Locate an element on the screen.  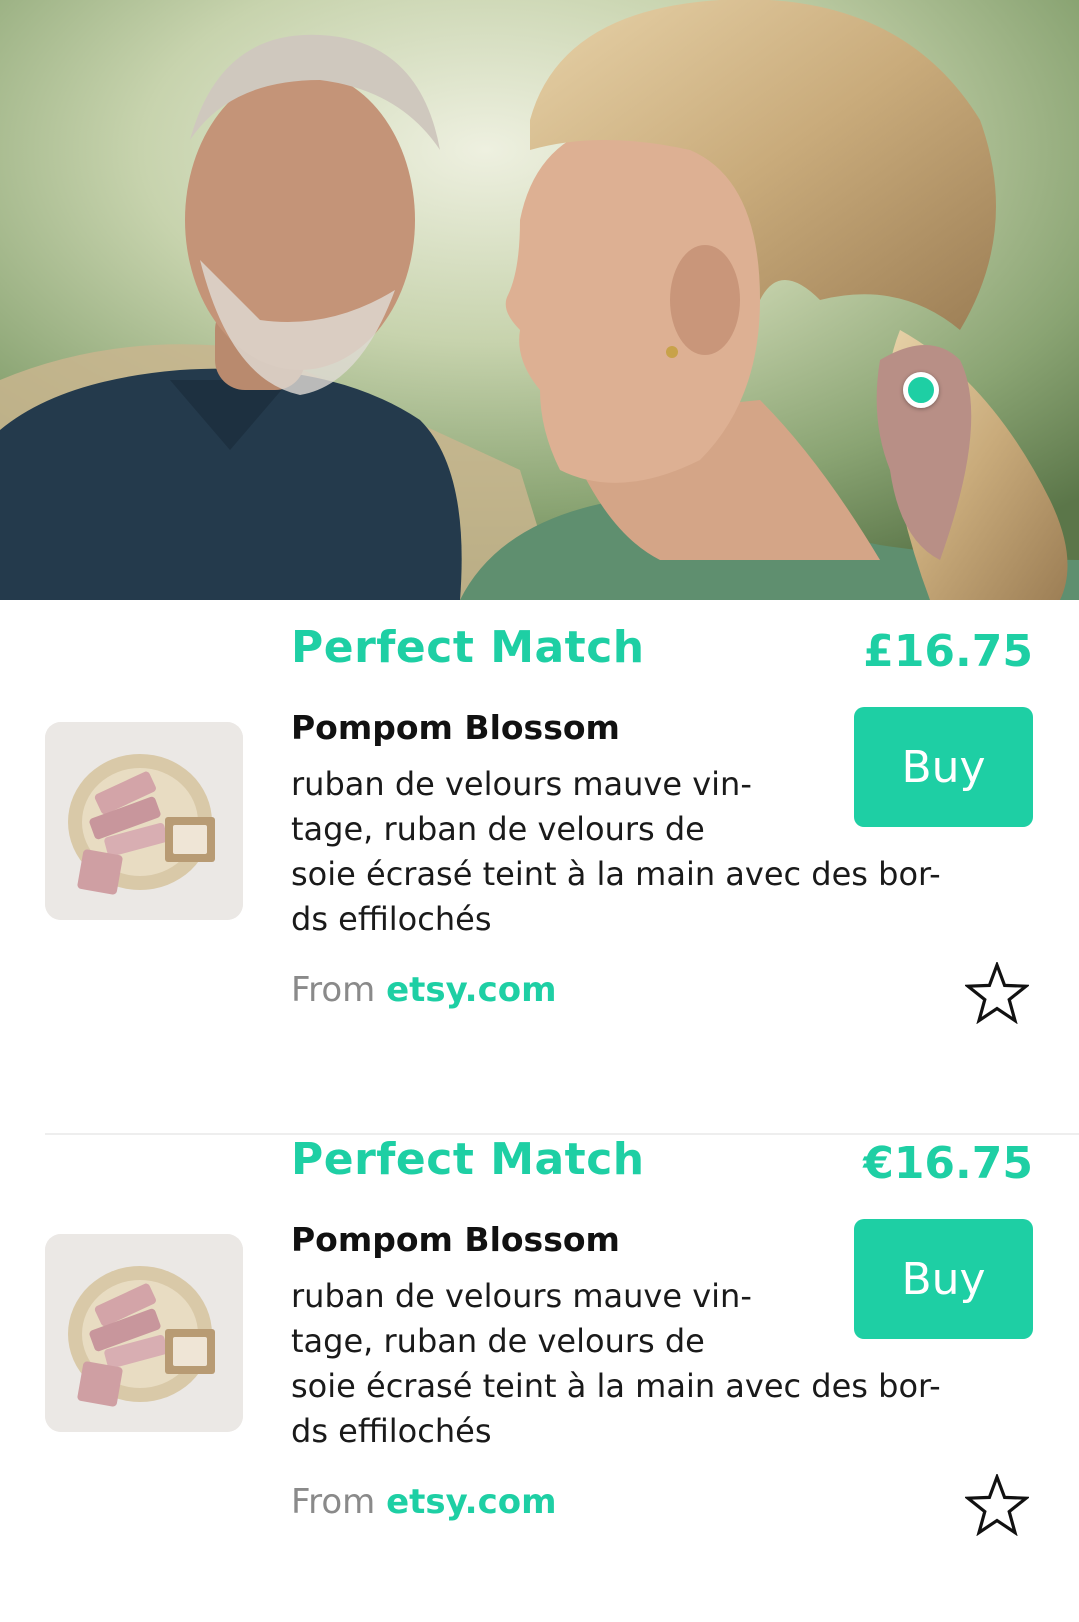
tag-hotspot-dot is located at coordinates (921, 390).